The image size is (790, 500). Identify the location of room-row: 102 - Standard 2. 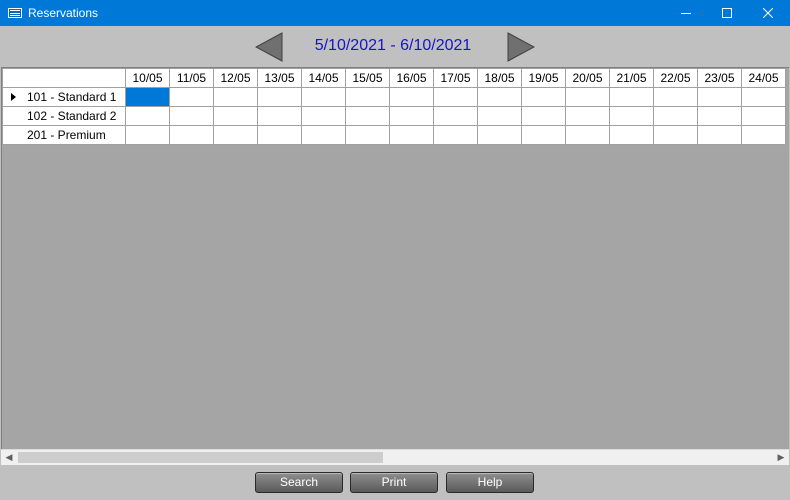
(394, 116).